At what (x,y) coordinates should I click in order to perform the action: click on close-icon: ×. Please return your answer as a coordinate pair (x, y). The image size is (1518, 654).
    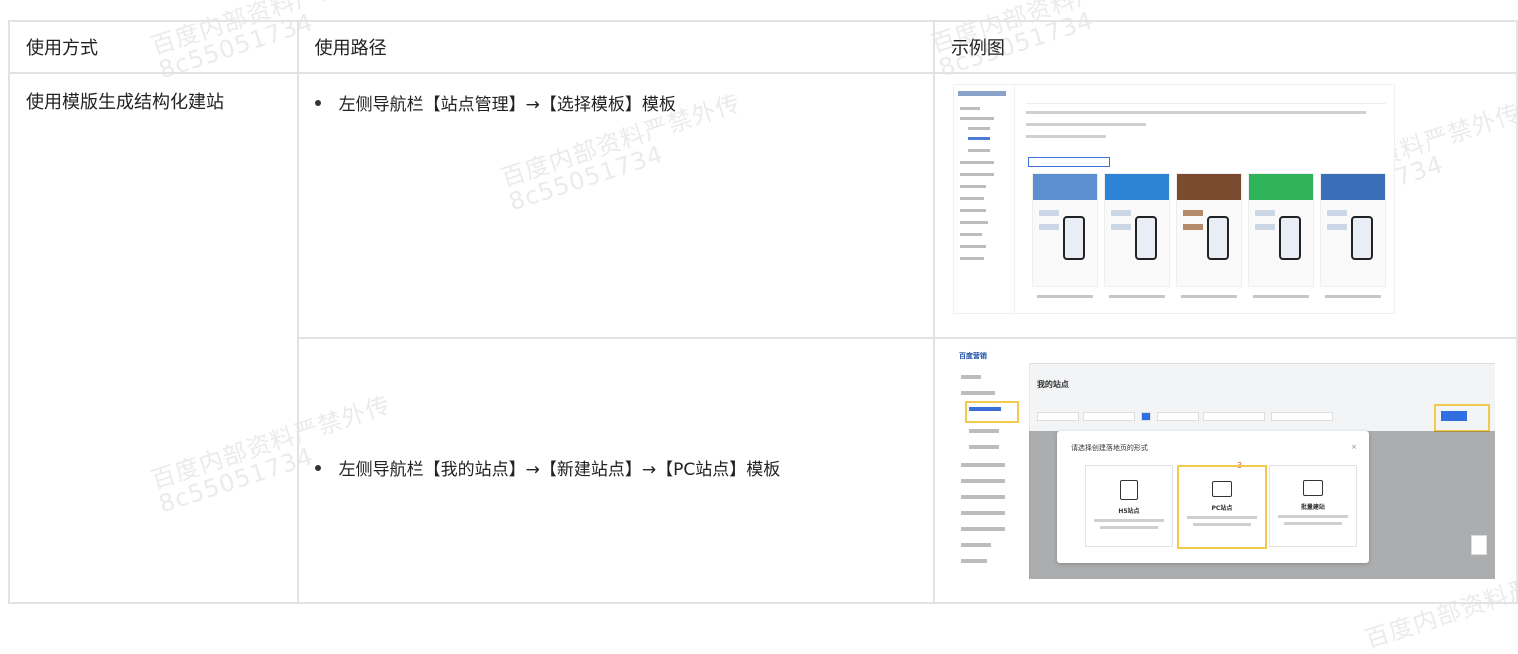
    Looking at the image, I should click on (1354, 447).